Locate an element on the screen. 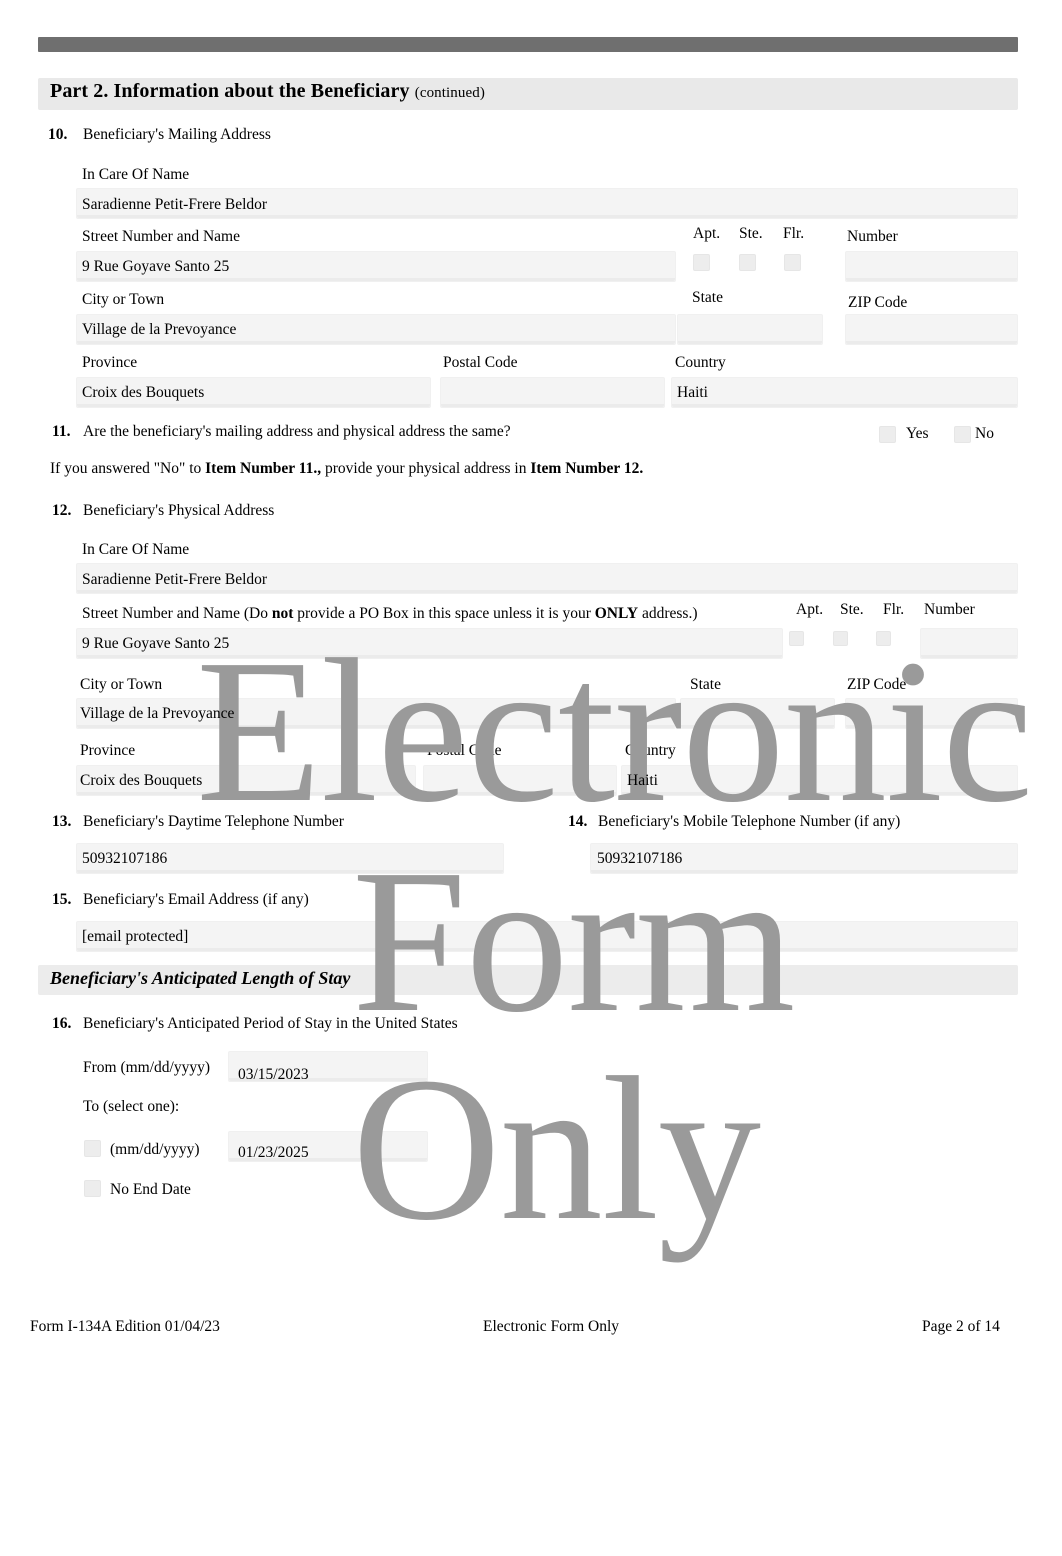 Image resolution: width=1062 pixels, height=1556 pixels. item-10-zip-label: ZIP Code is located at coordinates (878, 302).